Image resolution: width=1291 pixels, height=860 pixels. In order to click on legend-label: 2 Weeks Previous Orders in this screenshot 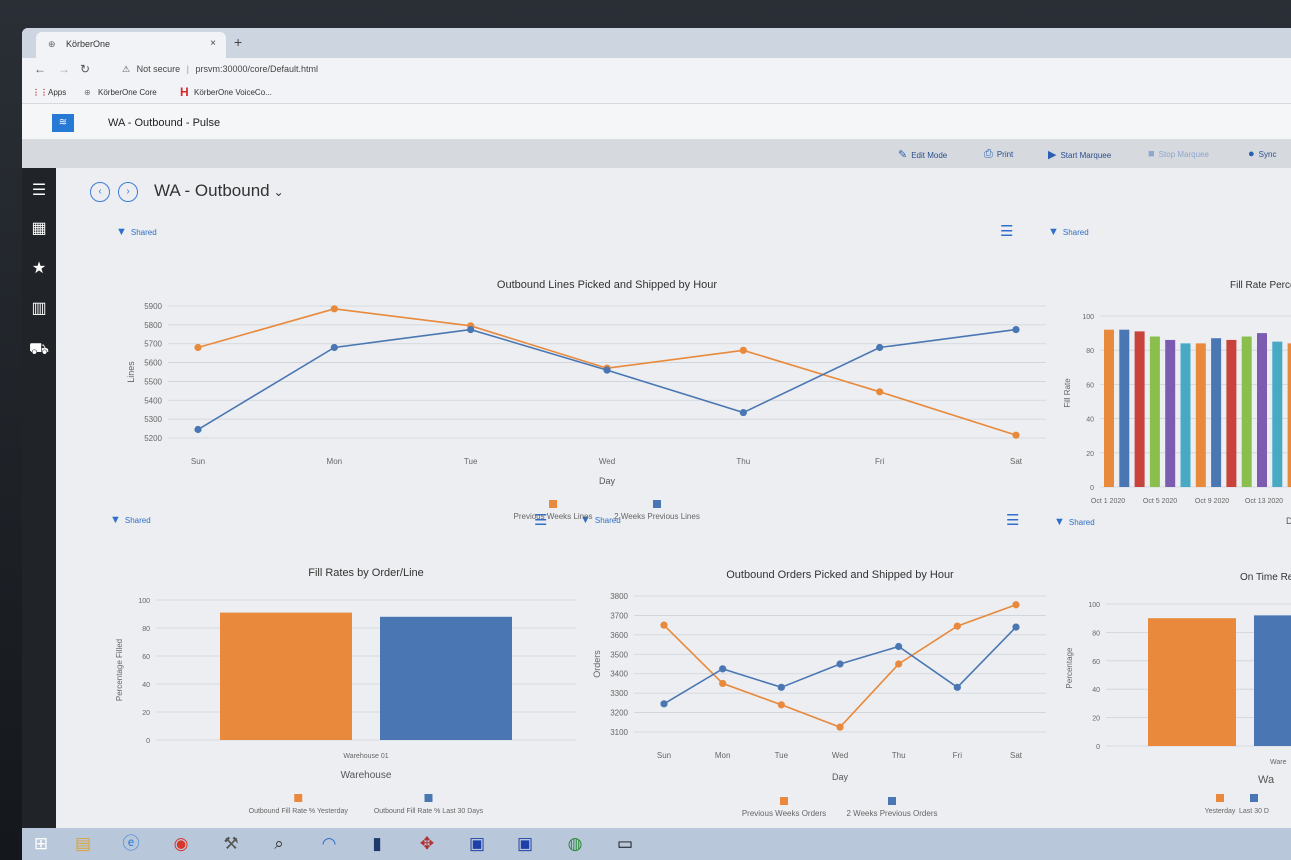, I will do `click(892, 813)`.